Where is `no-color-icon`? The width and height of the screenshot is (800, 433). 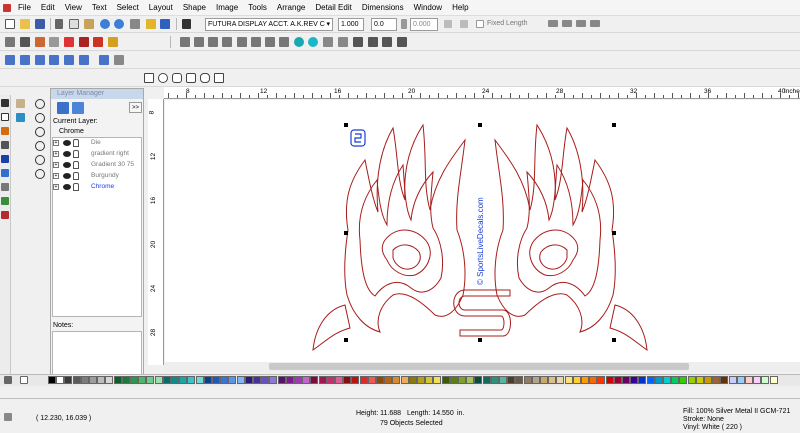
no-color-icon is located at coordinates (24, 380).